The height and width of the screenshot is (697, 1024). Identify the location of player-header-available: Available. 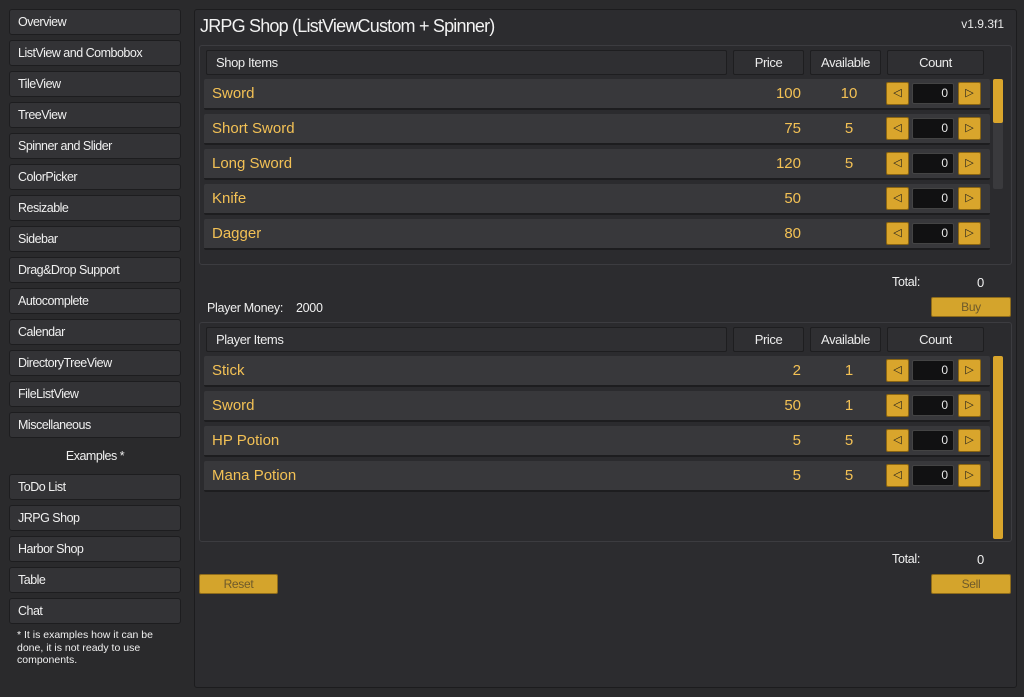
(845, 339).